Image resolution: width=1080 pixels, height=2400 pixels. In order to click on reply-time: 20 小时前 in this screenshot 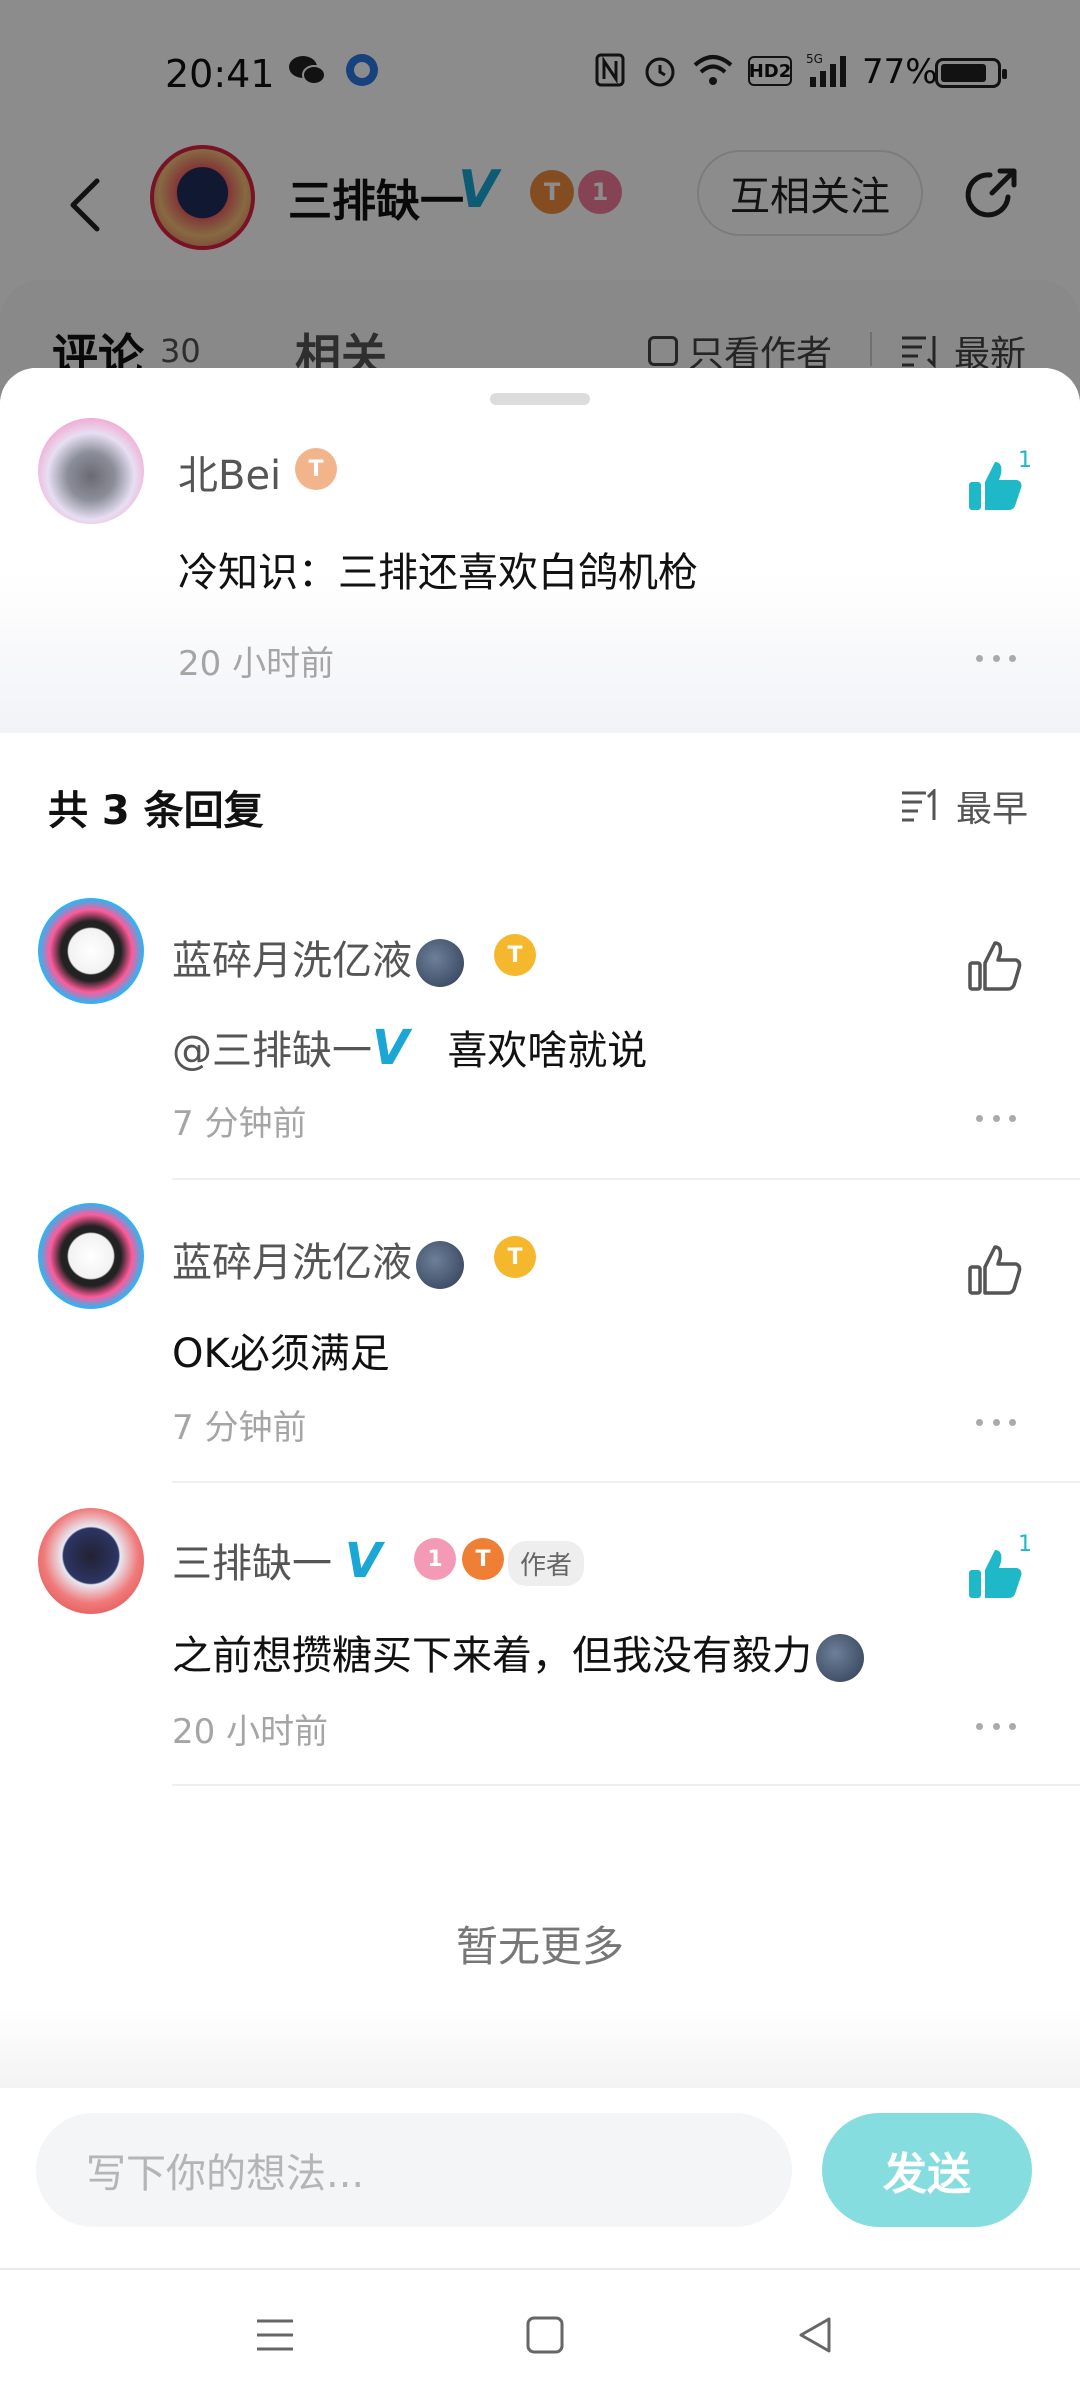, I will do `click(250, 1732)`.